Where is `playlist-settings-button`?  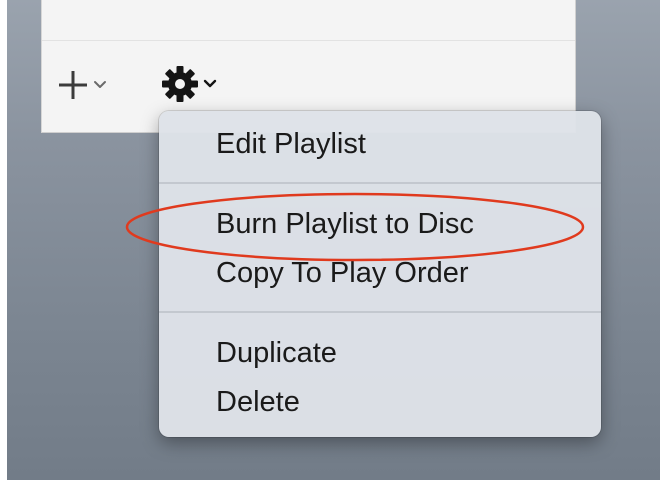
playlist-settings-button is located at coordinates (188, 84).